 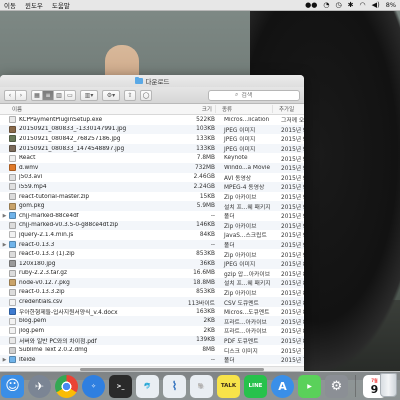 I want to click on line-icon: LINE, so click(x=255, y=386).